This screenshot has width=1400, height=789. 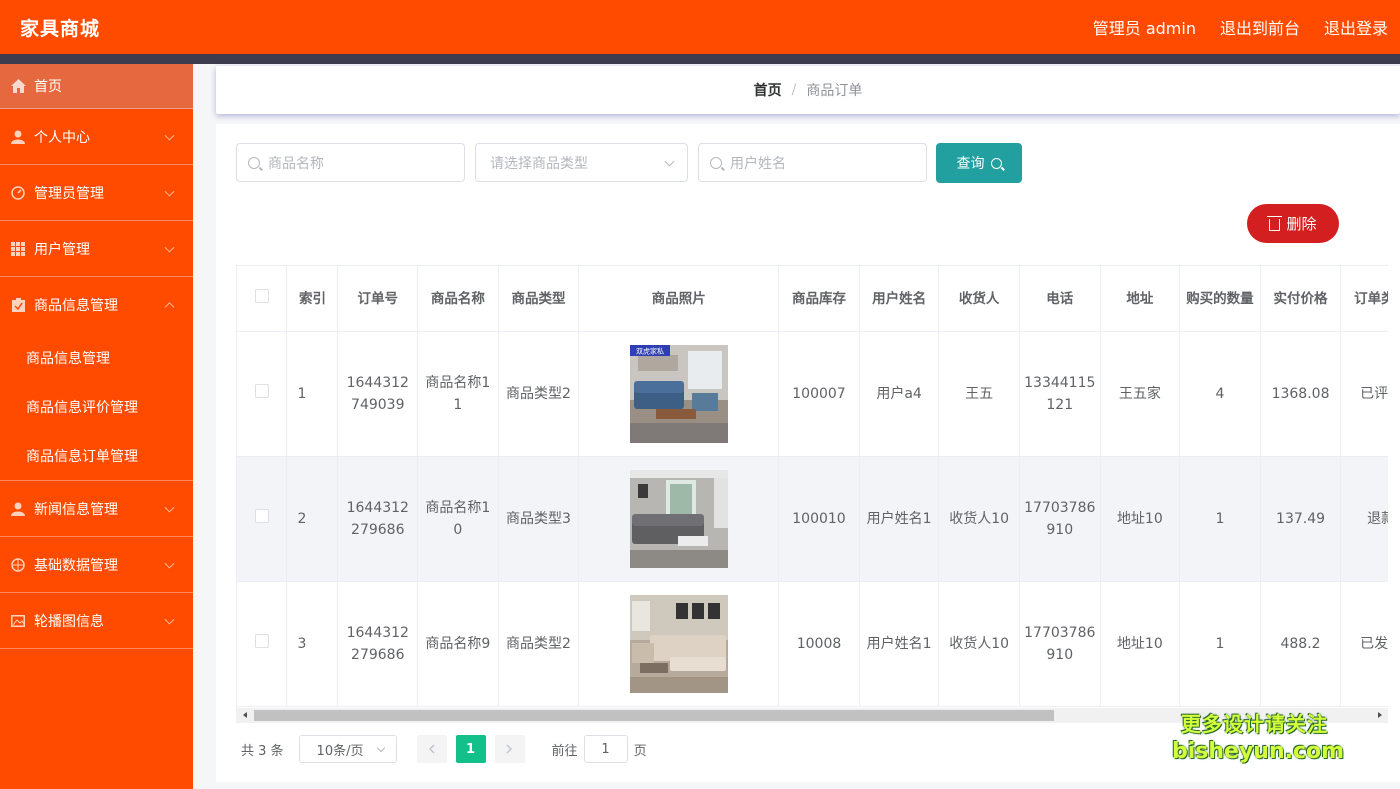 What do you see at coordinates (581, 162) in the screenshot?
I see `goods-type-select: 请选择商品类型` at bounding box center [581, 162].